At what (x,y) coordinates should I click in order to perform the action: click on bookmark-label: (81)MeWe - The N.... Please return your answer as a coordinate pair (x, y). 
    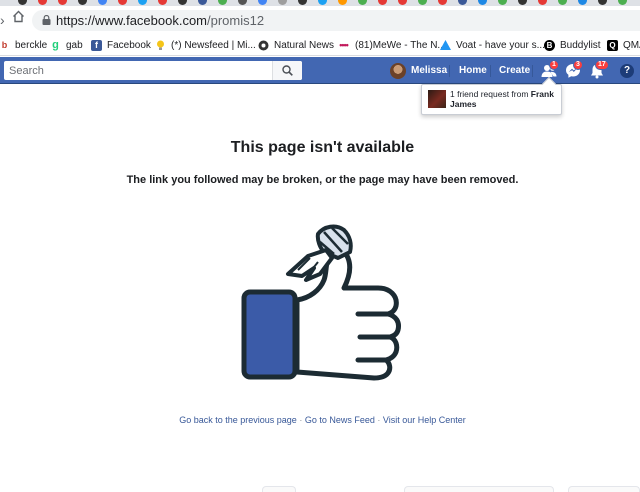
    Looking at the image, I should click on (400, 45).